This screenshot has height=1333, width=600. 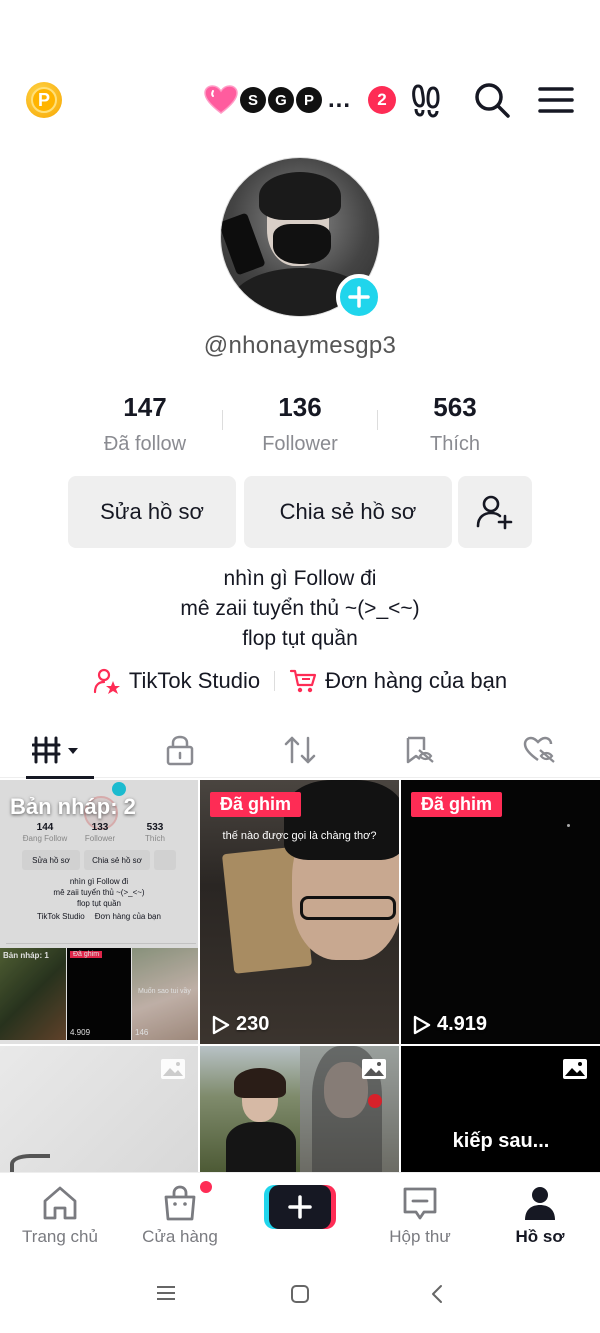 I want to click on stat-following: 147 Đã follow, so click(x=145, y=424).